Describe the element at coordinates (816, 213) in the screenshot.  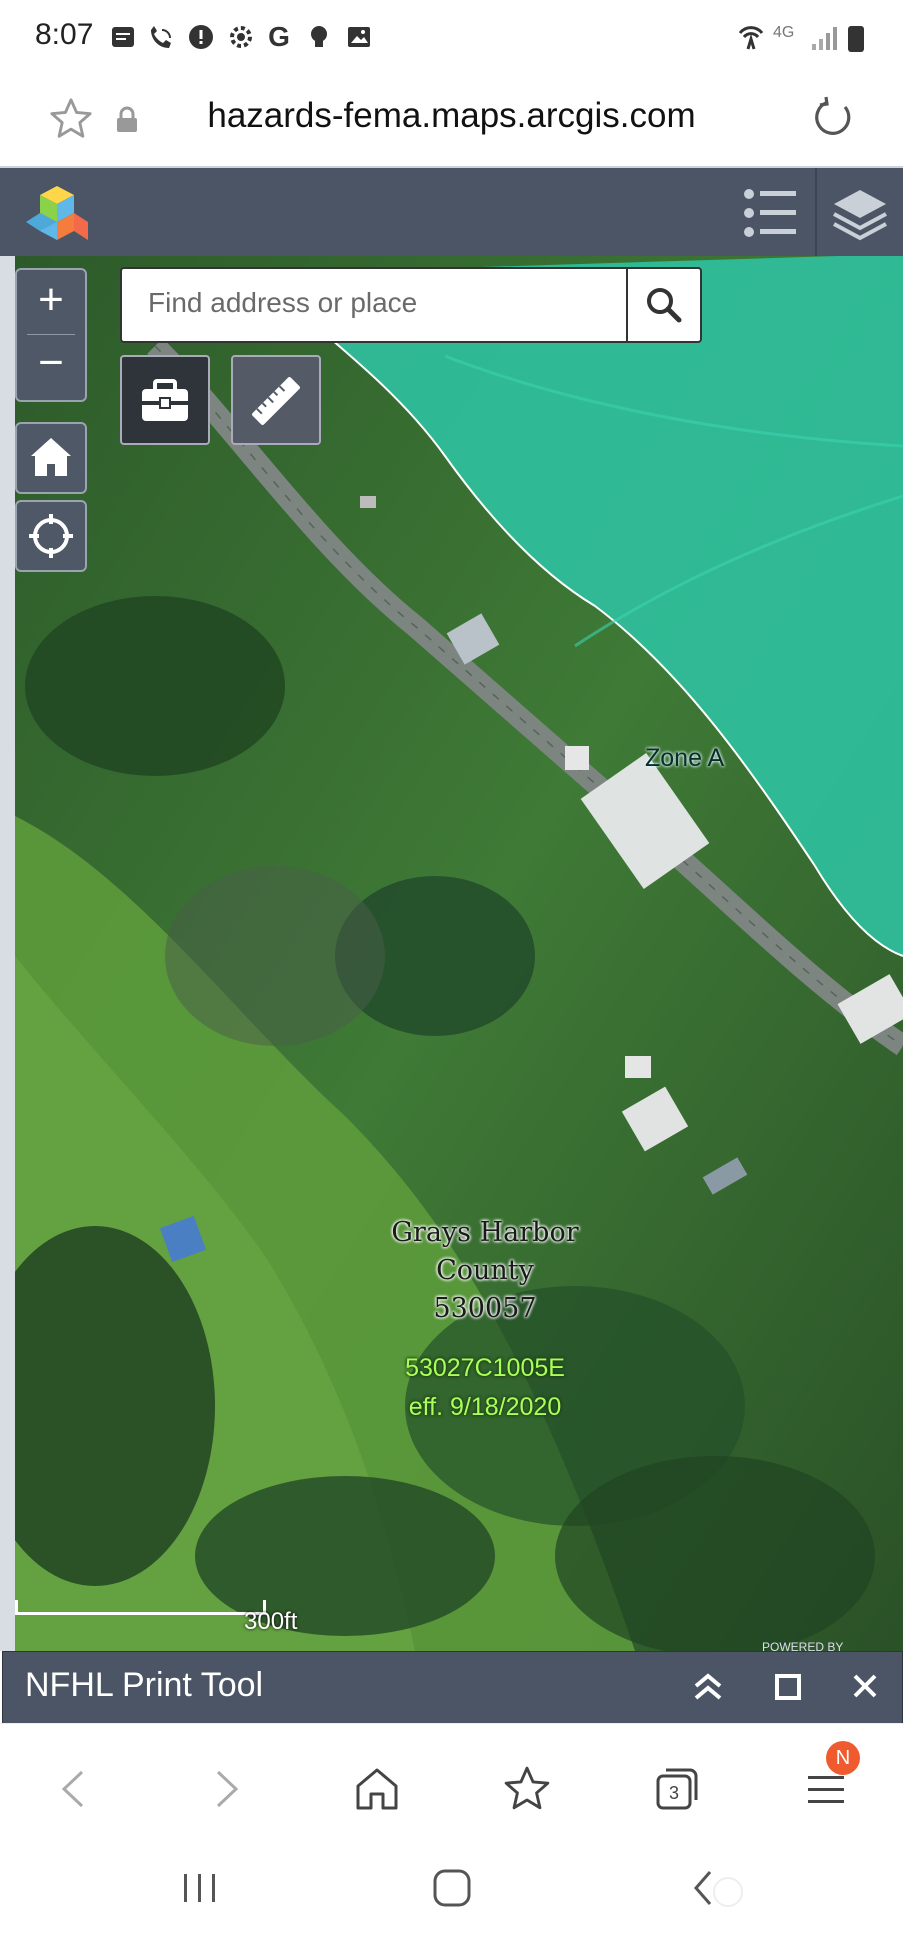
I see `header-divider` at that location.